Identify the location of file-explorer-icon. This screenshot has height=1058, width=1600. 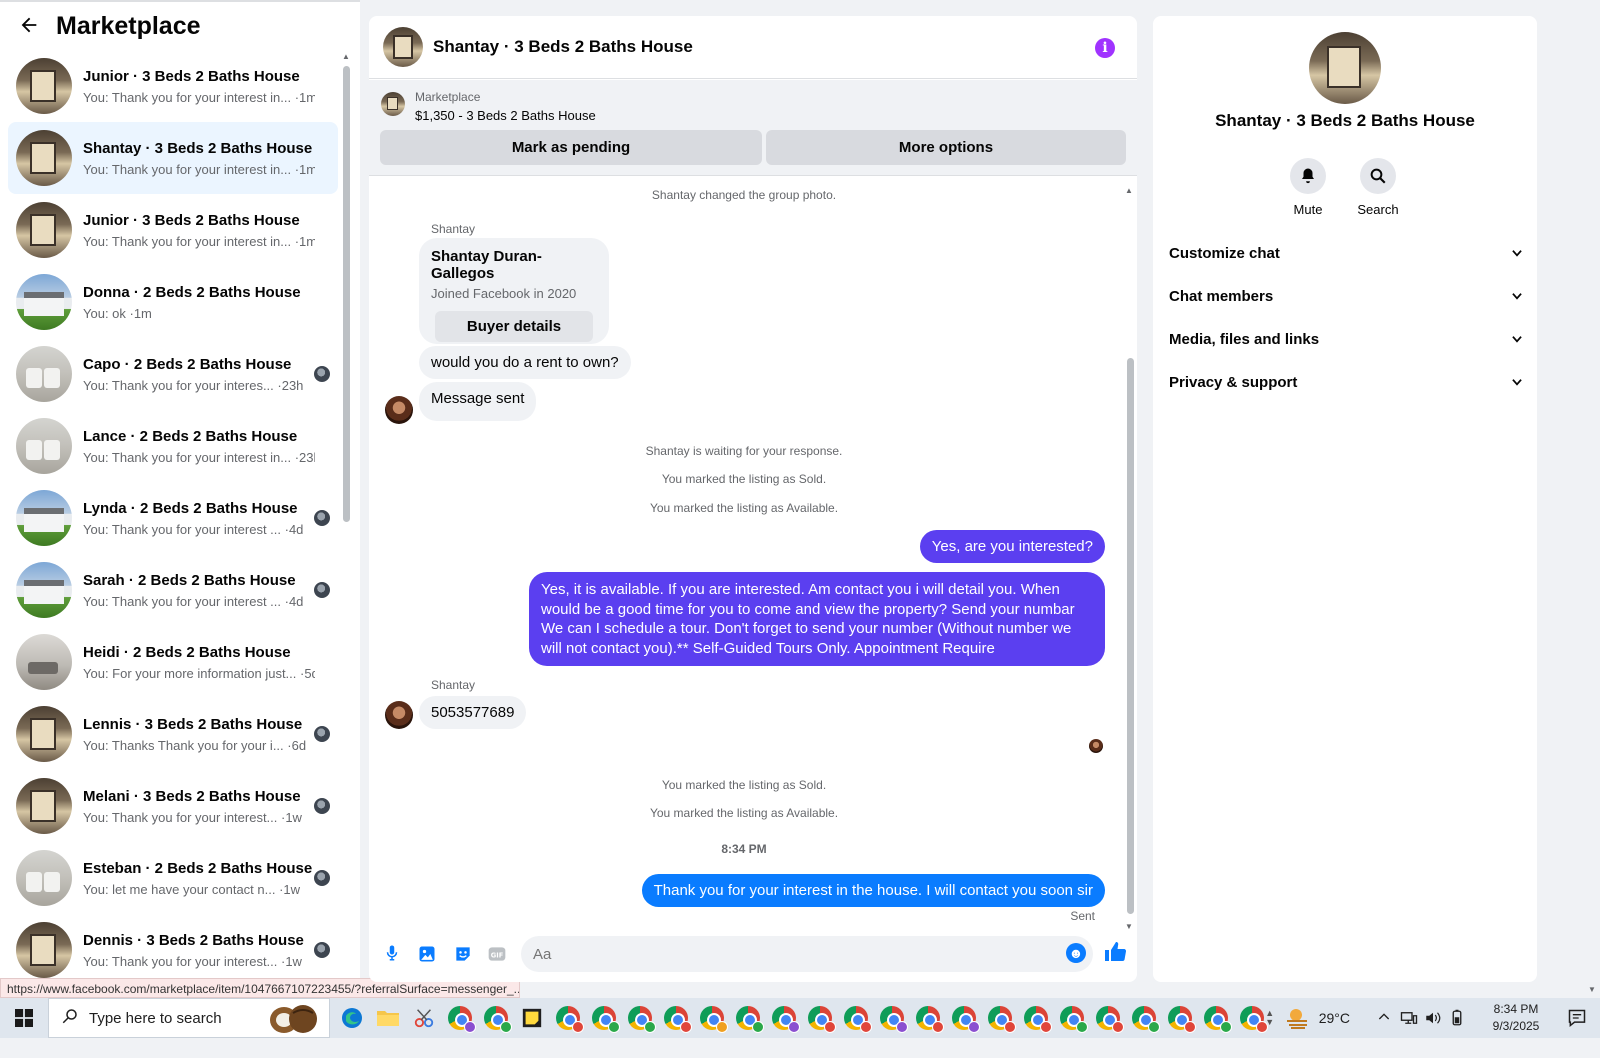
(388, 1018).